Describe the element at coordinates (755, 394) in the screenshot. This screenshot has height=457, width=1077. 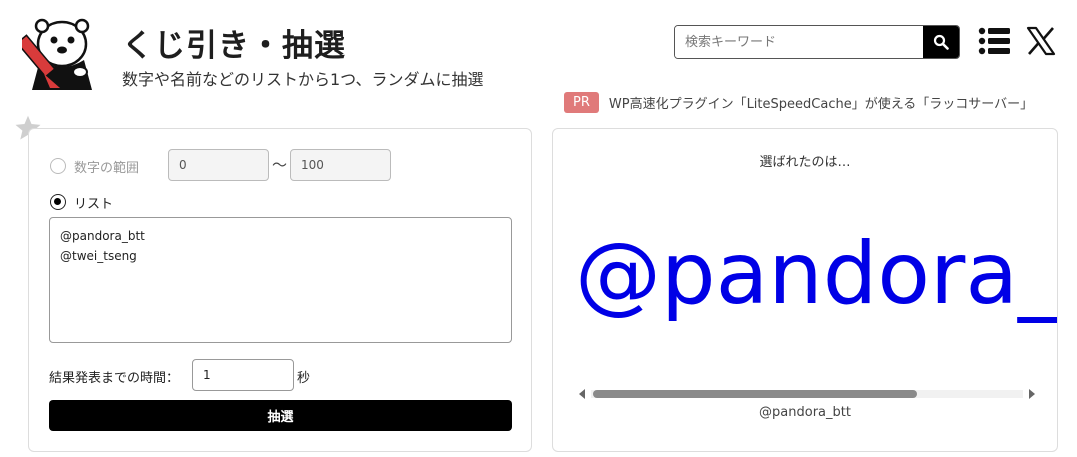
I see `scroll-thumb` at that location.